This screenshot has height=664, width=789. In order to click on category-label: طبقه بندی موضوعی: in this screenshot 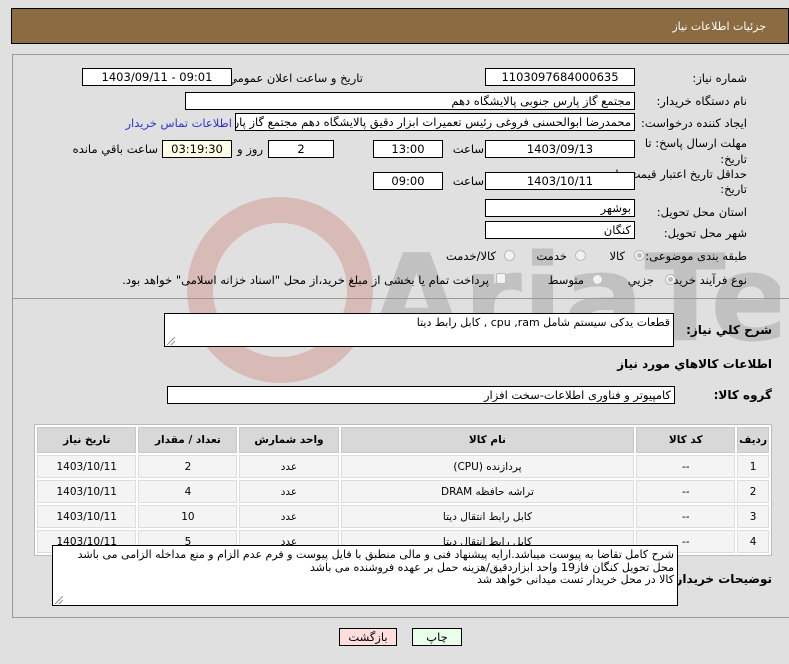, I will do `click(696, 256)`.